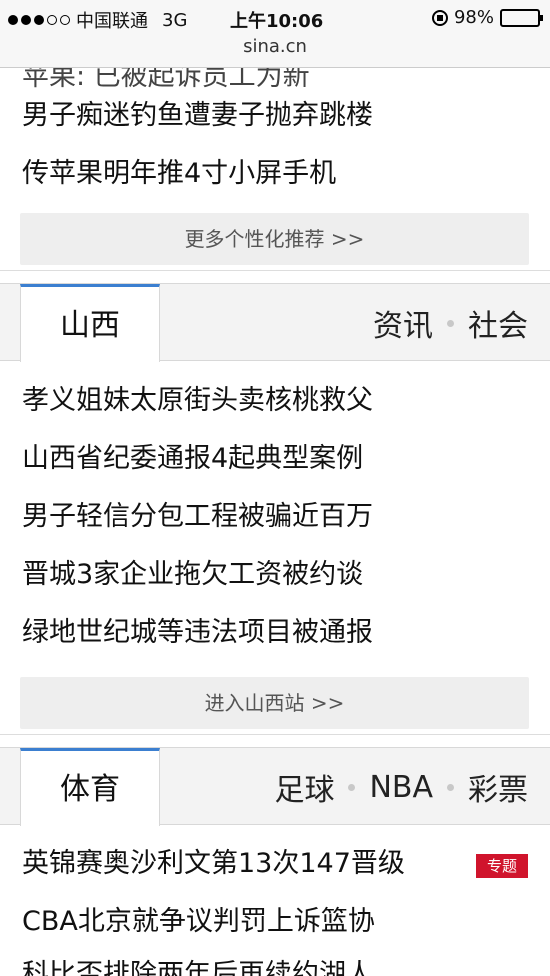 Image resolution: width=550 pixels, height=976 pixels. I want to click on news-item: 晋城3家企业拖欠工资被约谈, so click(192, 575).